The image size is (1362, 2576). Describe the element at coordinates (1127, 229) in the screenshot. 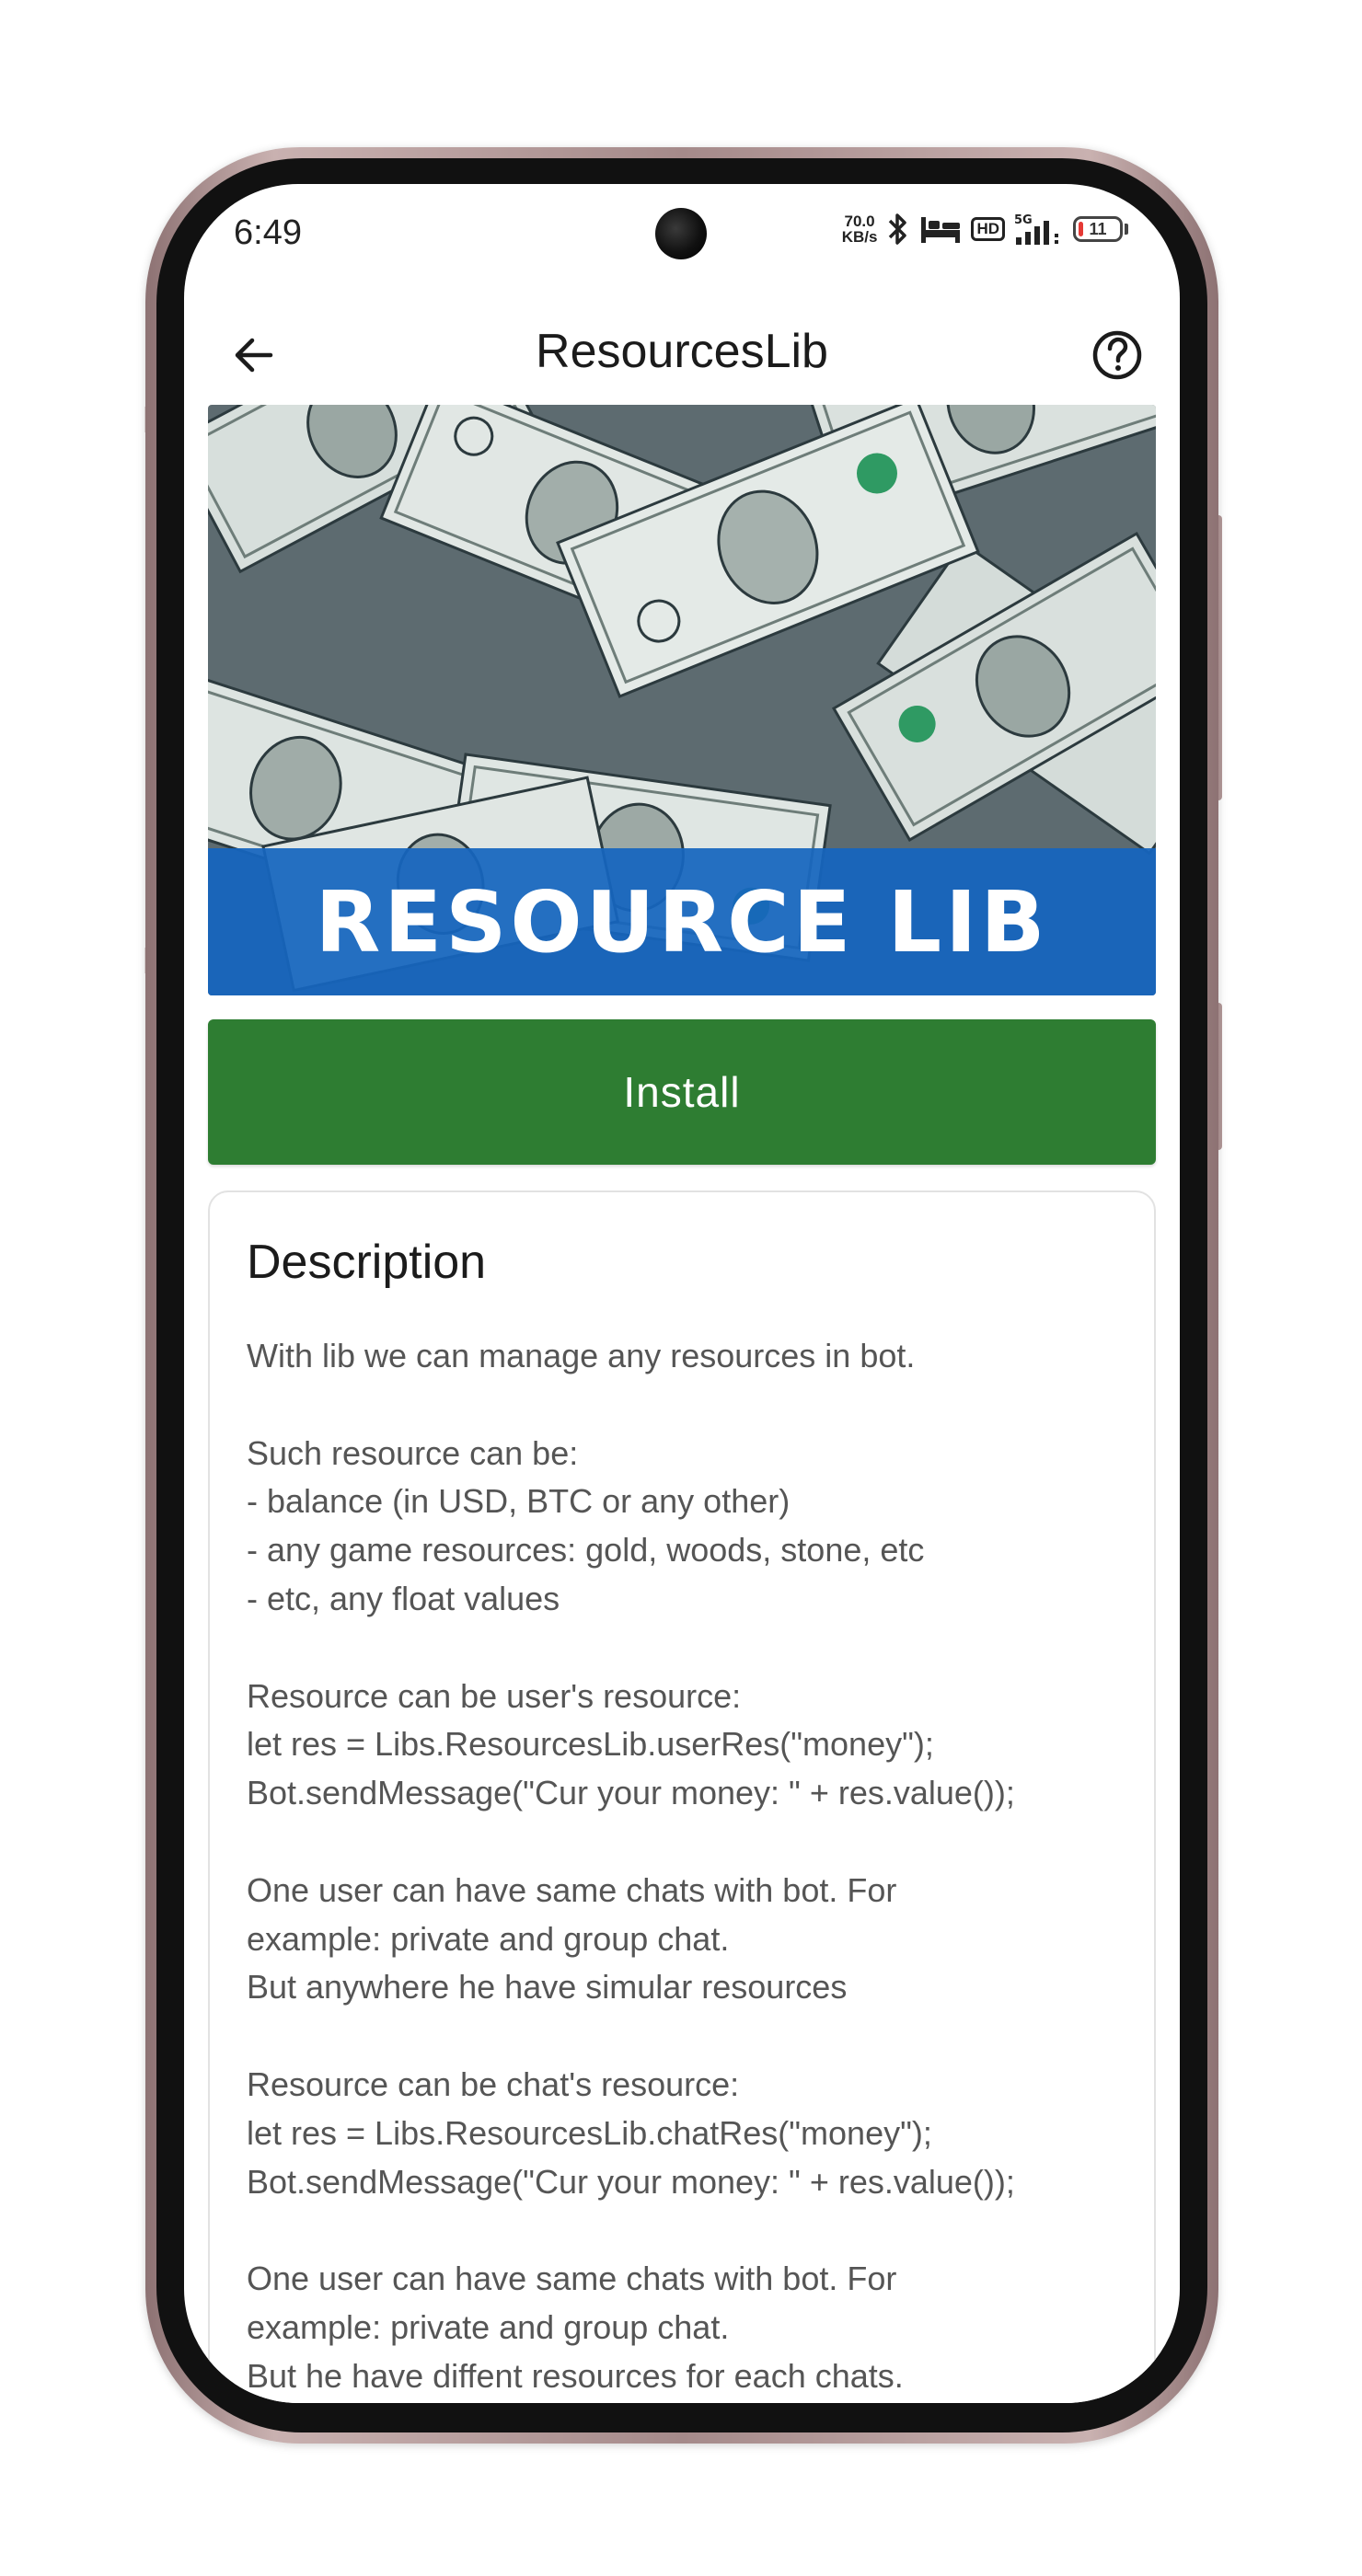

I see `battery-tip` at that location.